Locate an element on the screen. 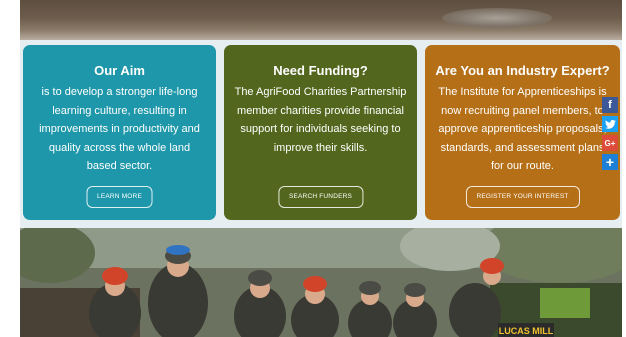 Image resolution: width=626 pixels, height=337 pixels. header-banner-photo is located at coordinates (321, 20).